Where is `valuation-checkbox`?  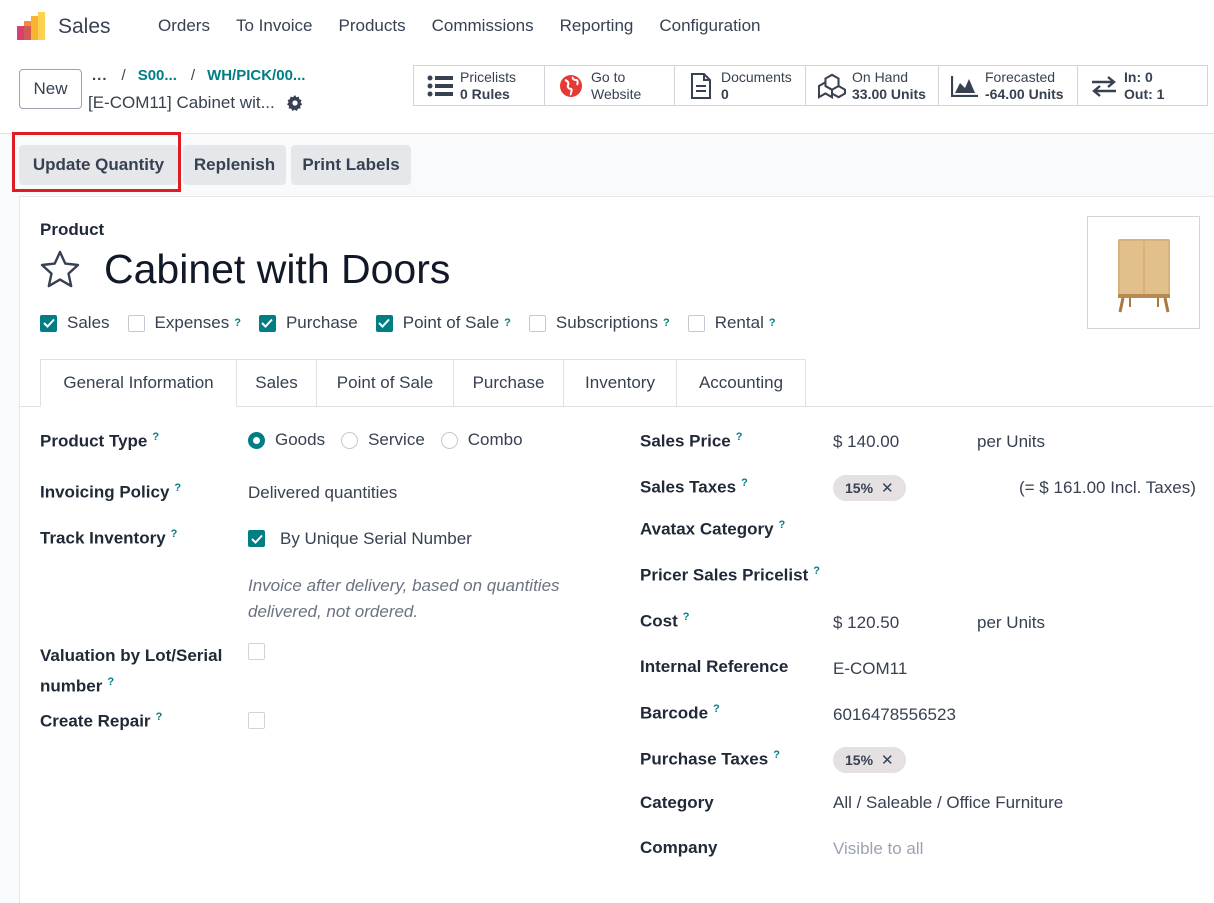
valuation-checkbox is located at coordinates (256, 651).